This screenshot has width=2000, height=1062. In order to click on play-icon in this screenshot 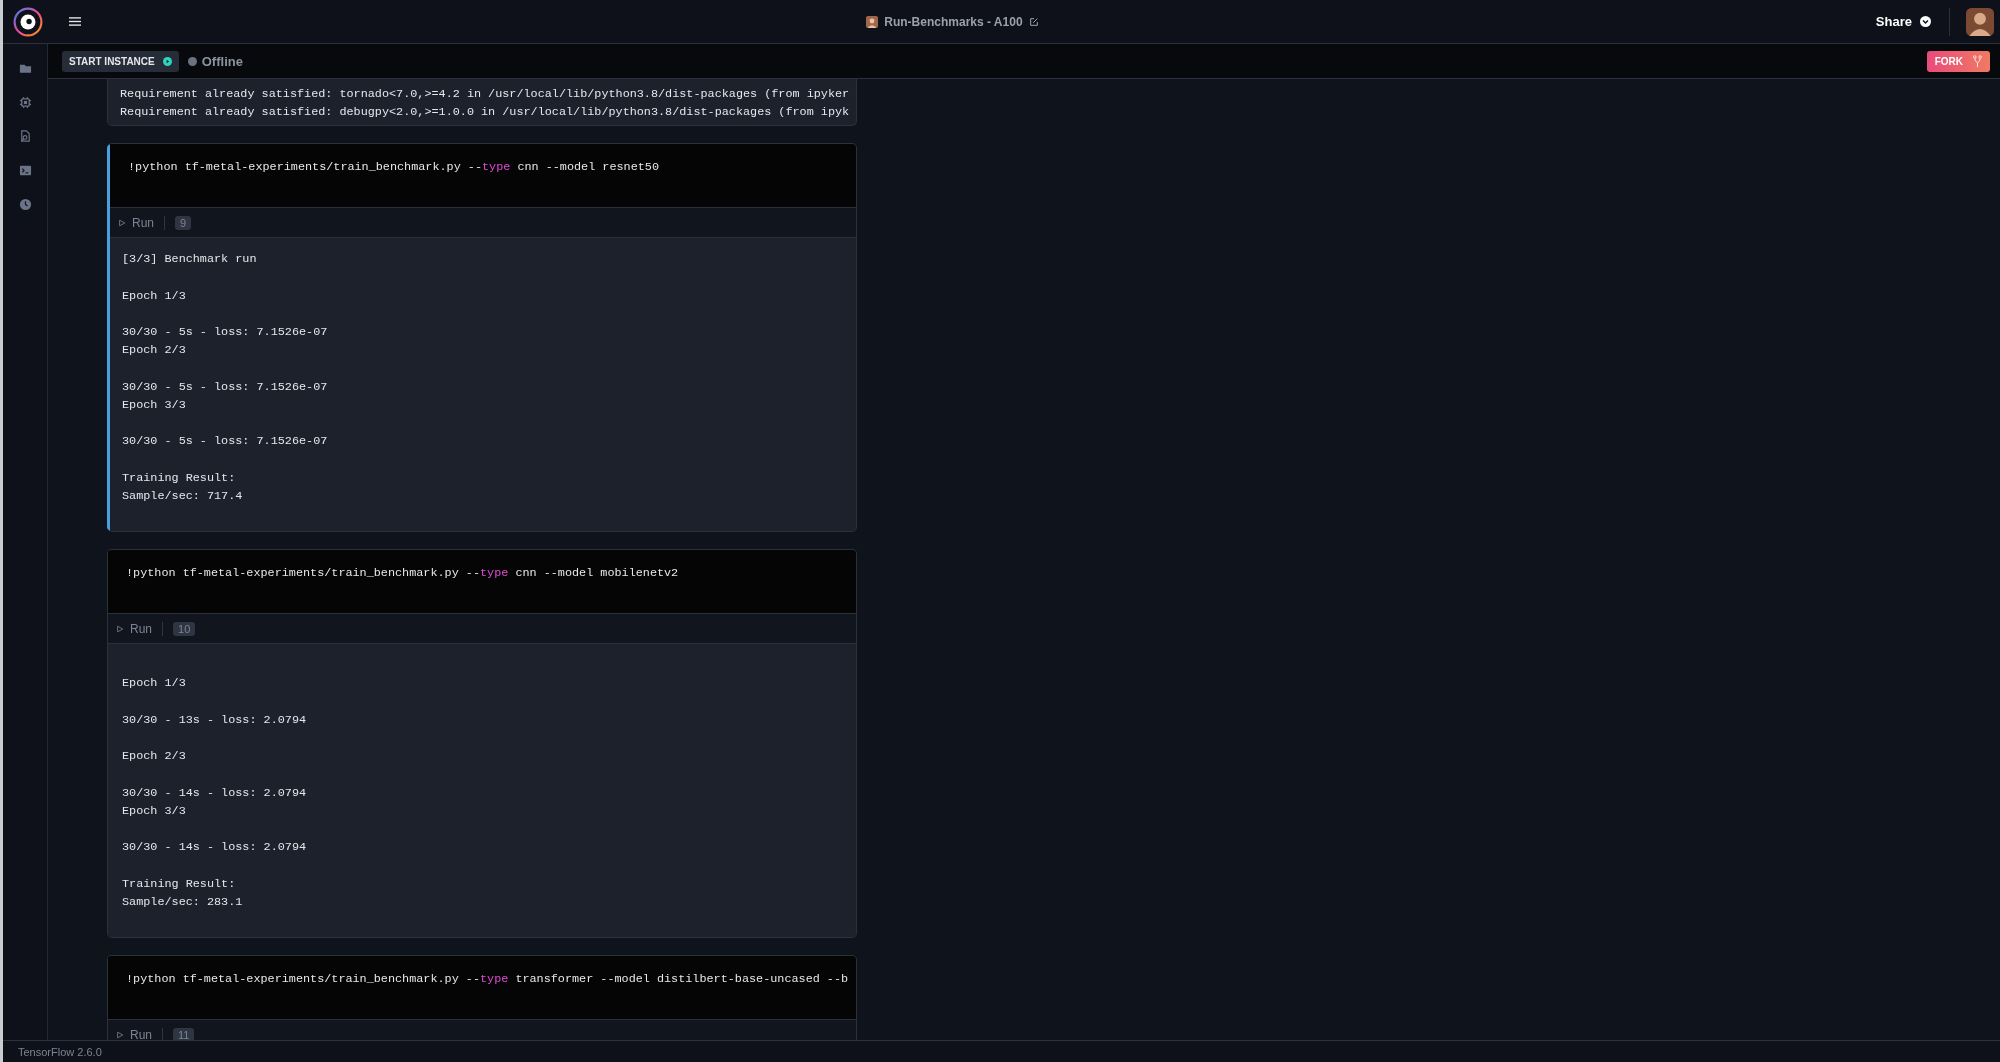, I will do `click(167, 61)`.